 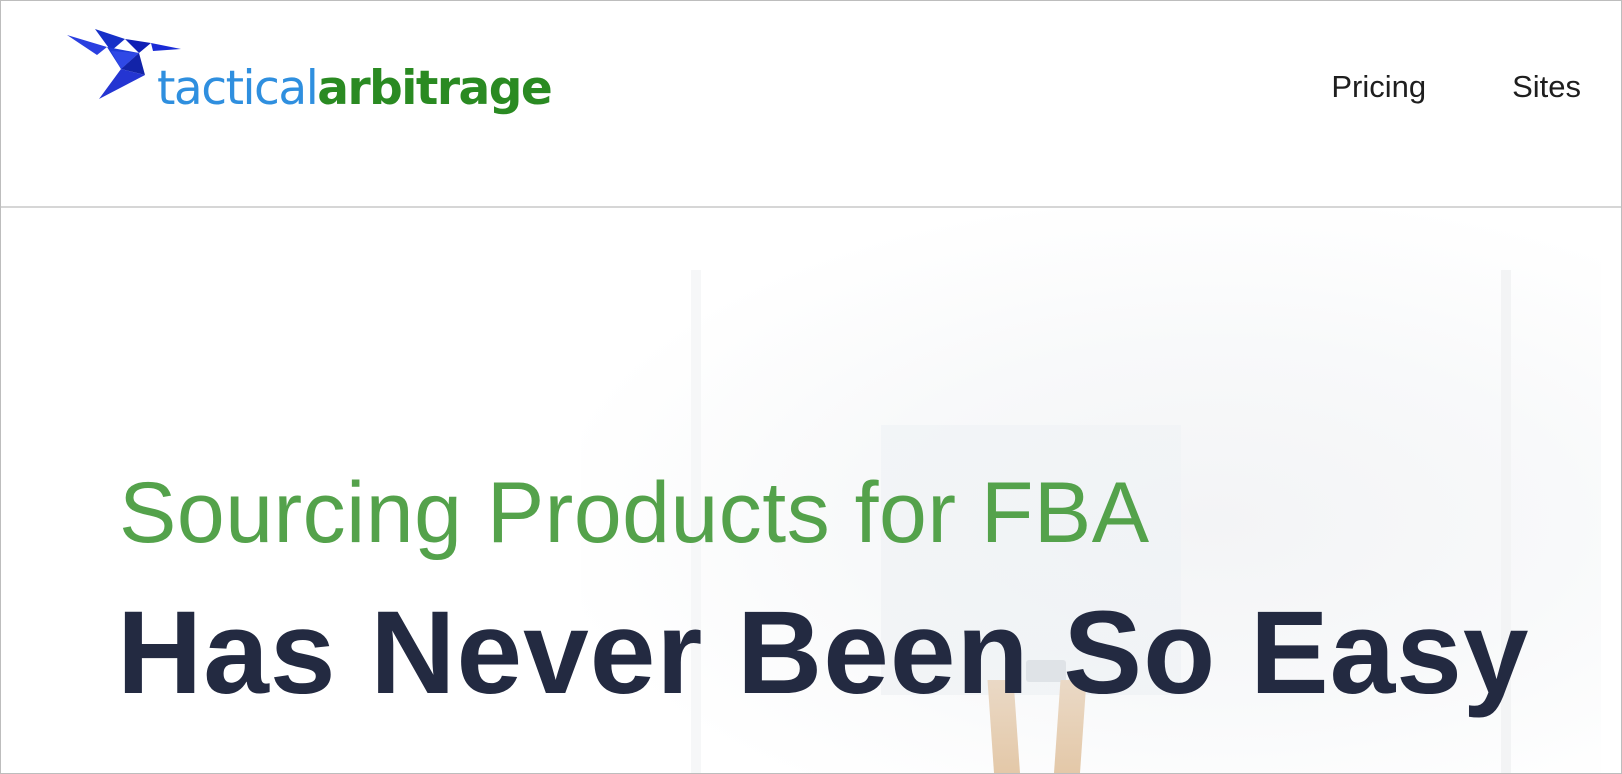 What do you see at coordinates (1456, 87) in the screenshot?
I see `main-nav: Pricing Sites` at bounding box center [1456, 87].